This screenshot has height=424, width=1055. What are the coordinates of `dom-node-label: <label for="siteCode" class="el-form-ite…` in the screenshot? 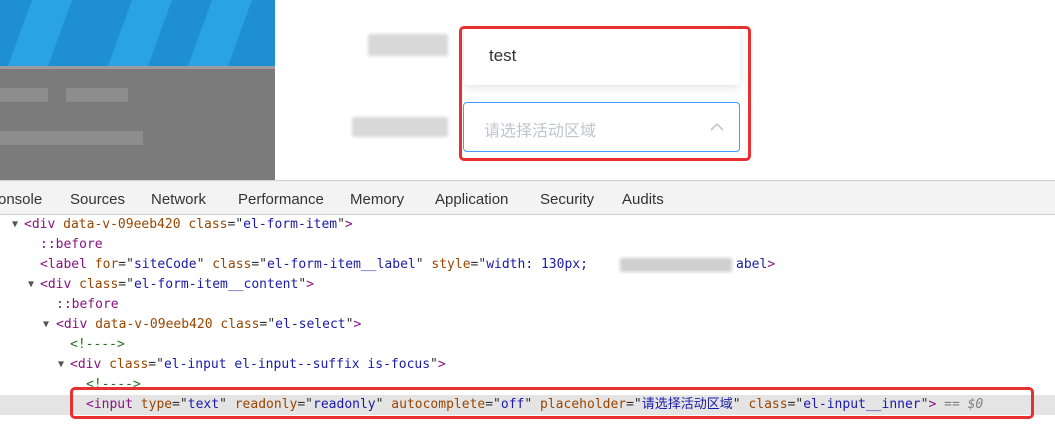 It's located at (527, 265).